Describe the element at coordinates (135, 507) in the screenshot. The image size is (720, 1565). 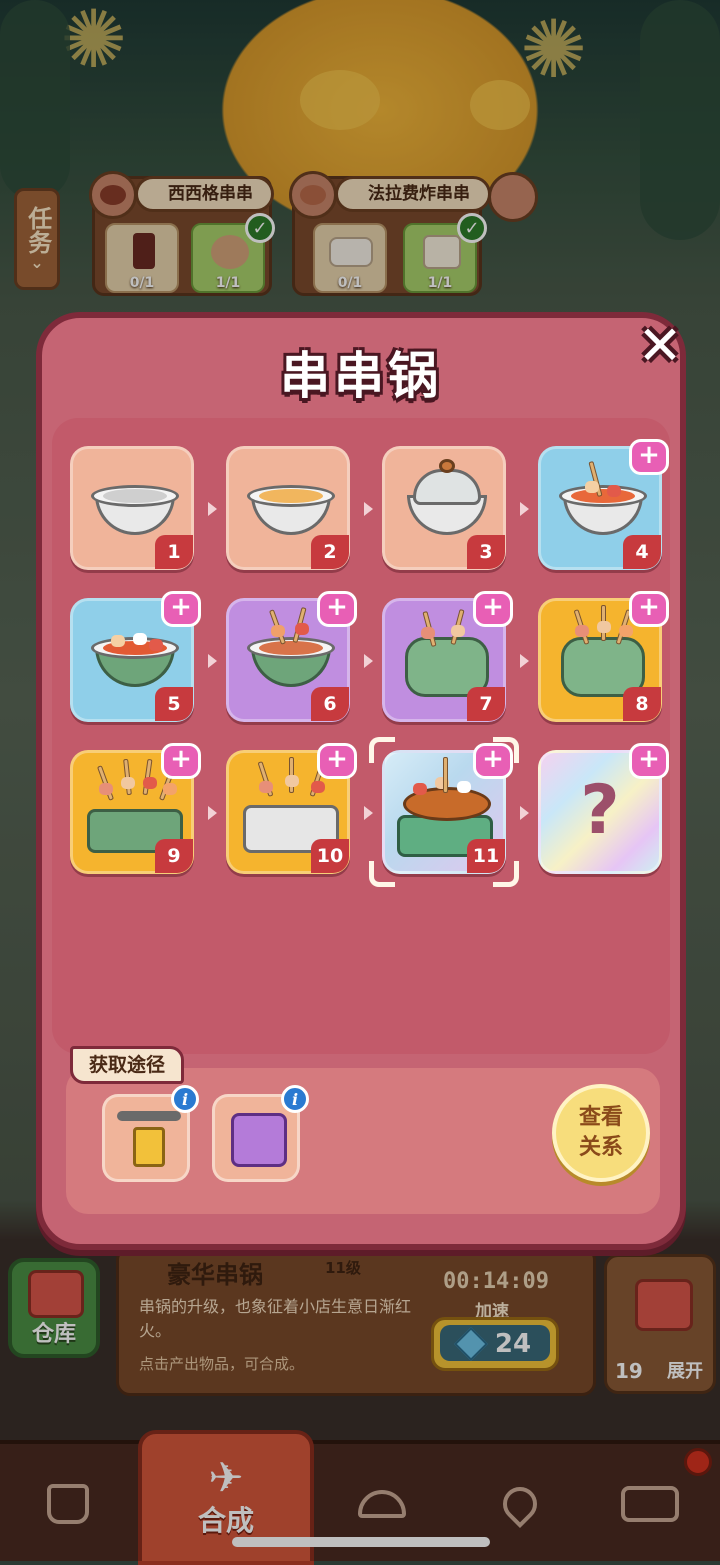
I see `empty-pot-icon` at that location.